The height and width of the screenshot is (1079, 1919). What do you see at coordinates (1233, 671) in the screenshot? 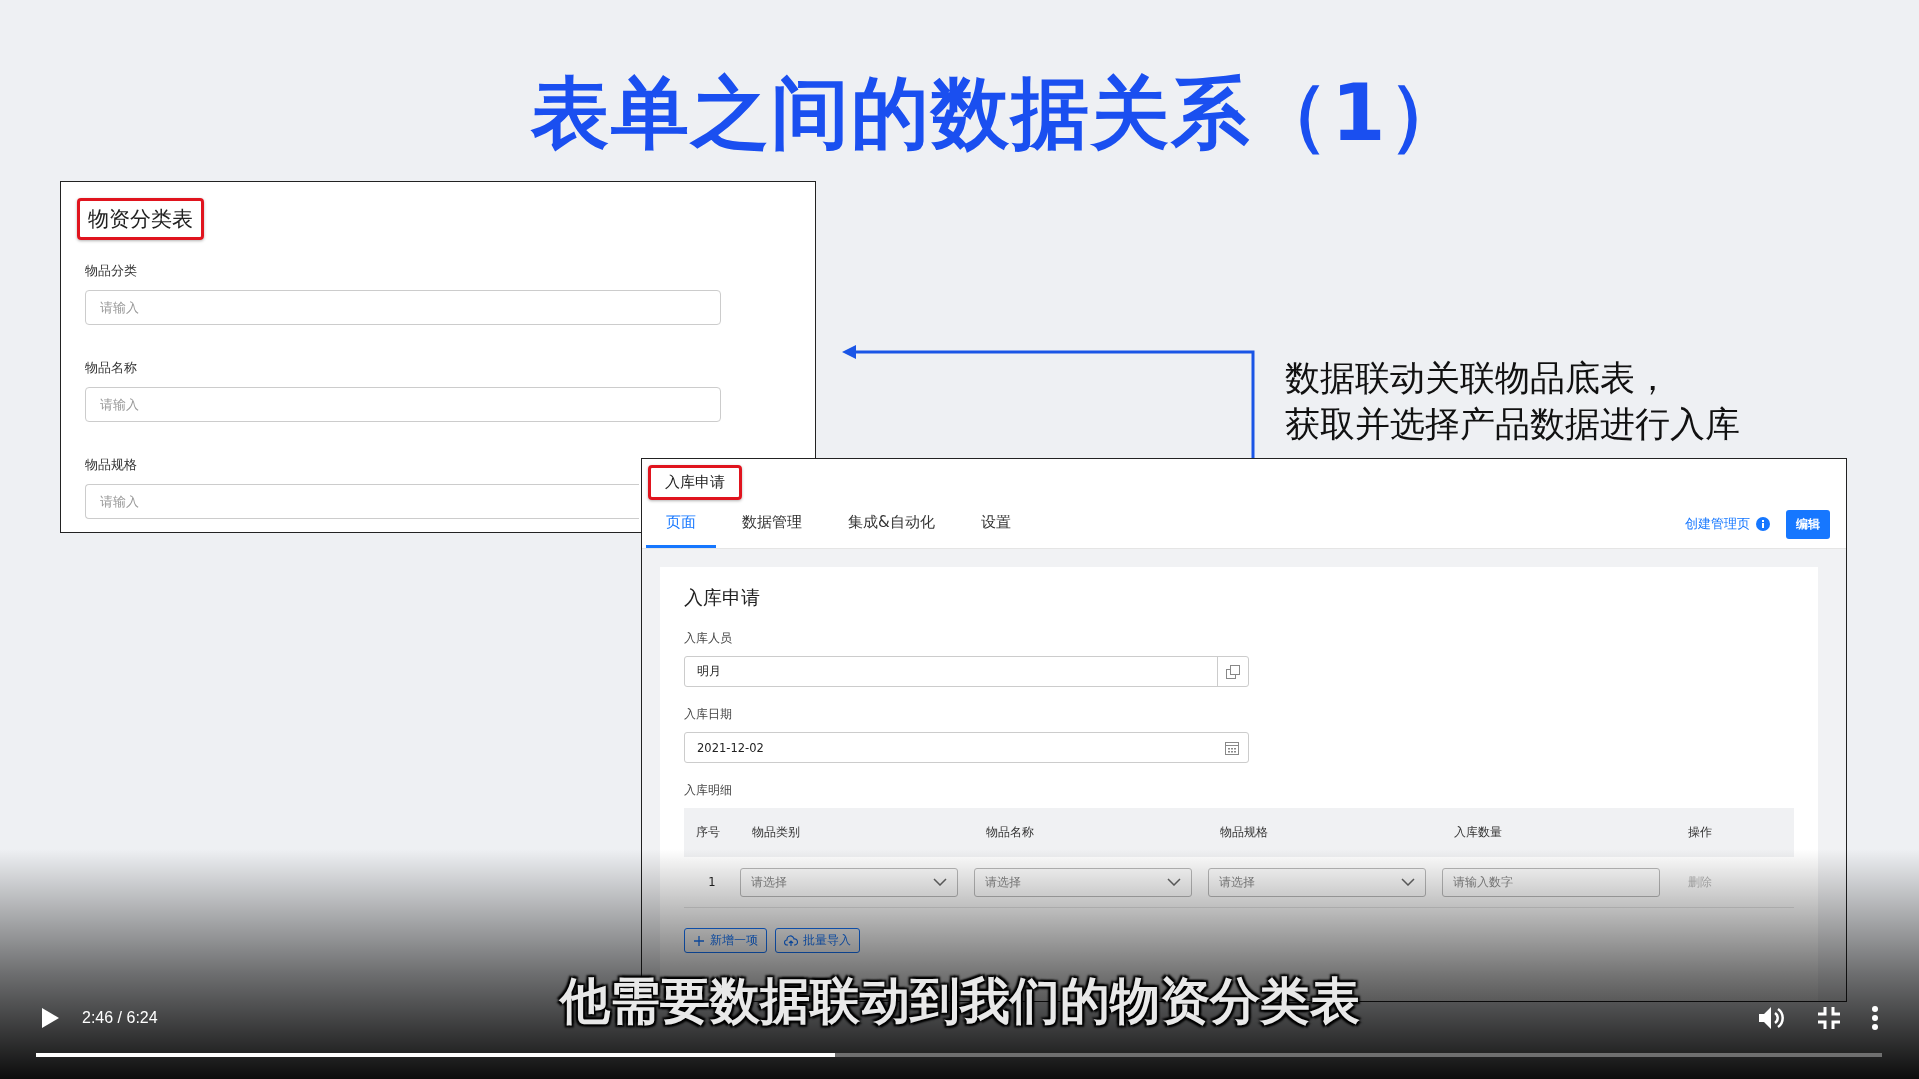
I see `copy-icon` at bounding box center [1233, 671].